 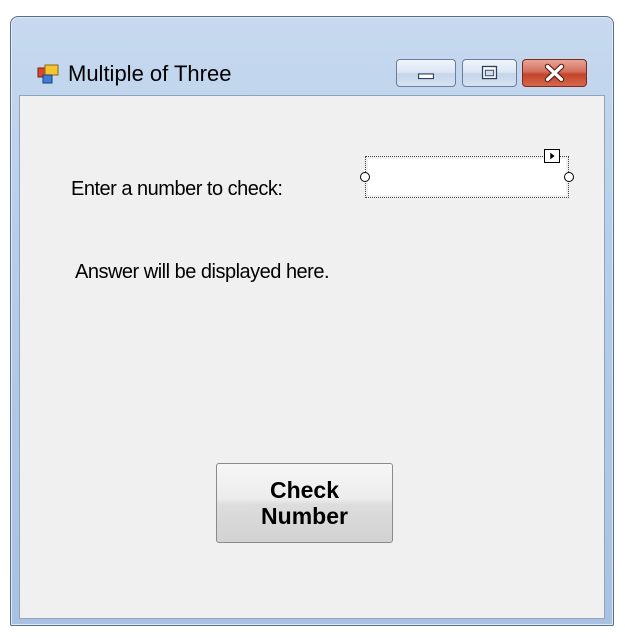 What do you see at coordinates (150, 73) in the screenshot?
I see `window-title: Multiple of Three` at bounding box center [150, 73].